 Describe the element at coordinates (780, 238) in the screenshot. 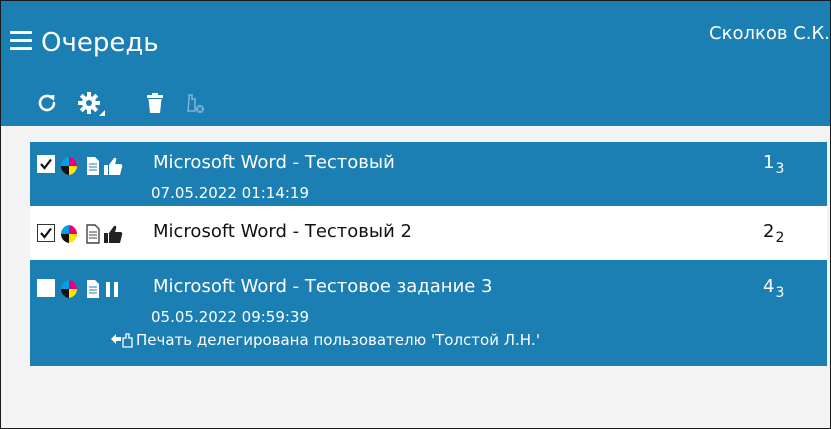

I see `pages-count: 2` at that location.